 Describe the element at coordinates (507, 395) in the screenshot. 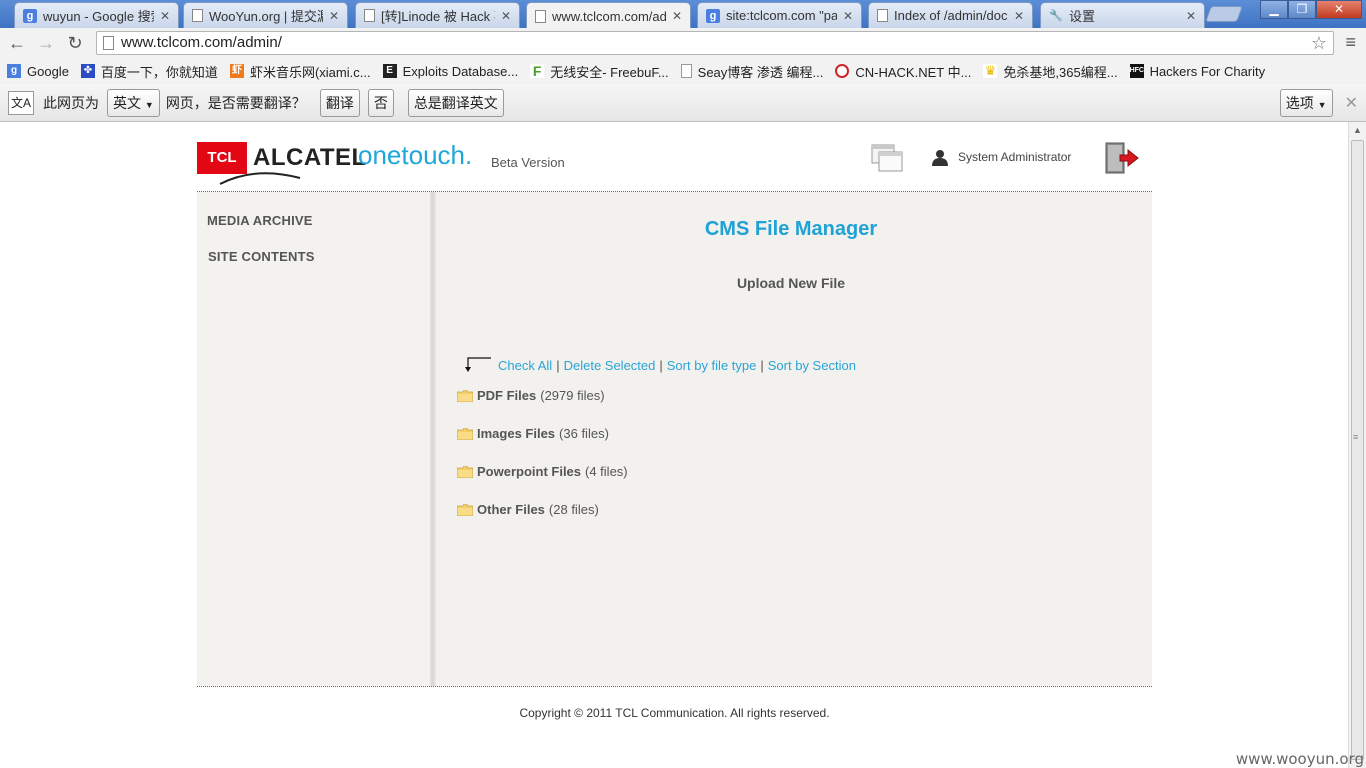

I see `folder-name: PDF Files` at that location.